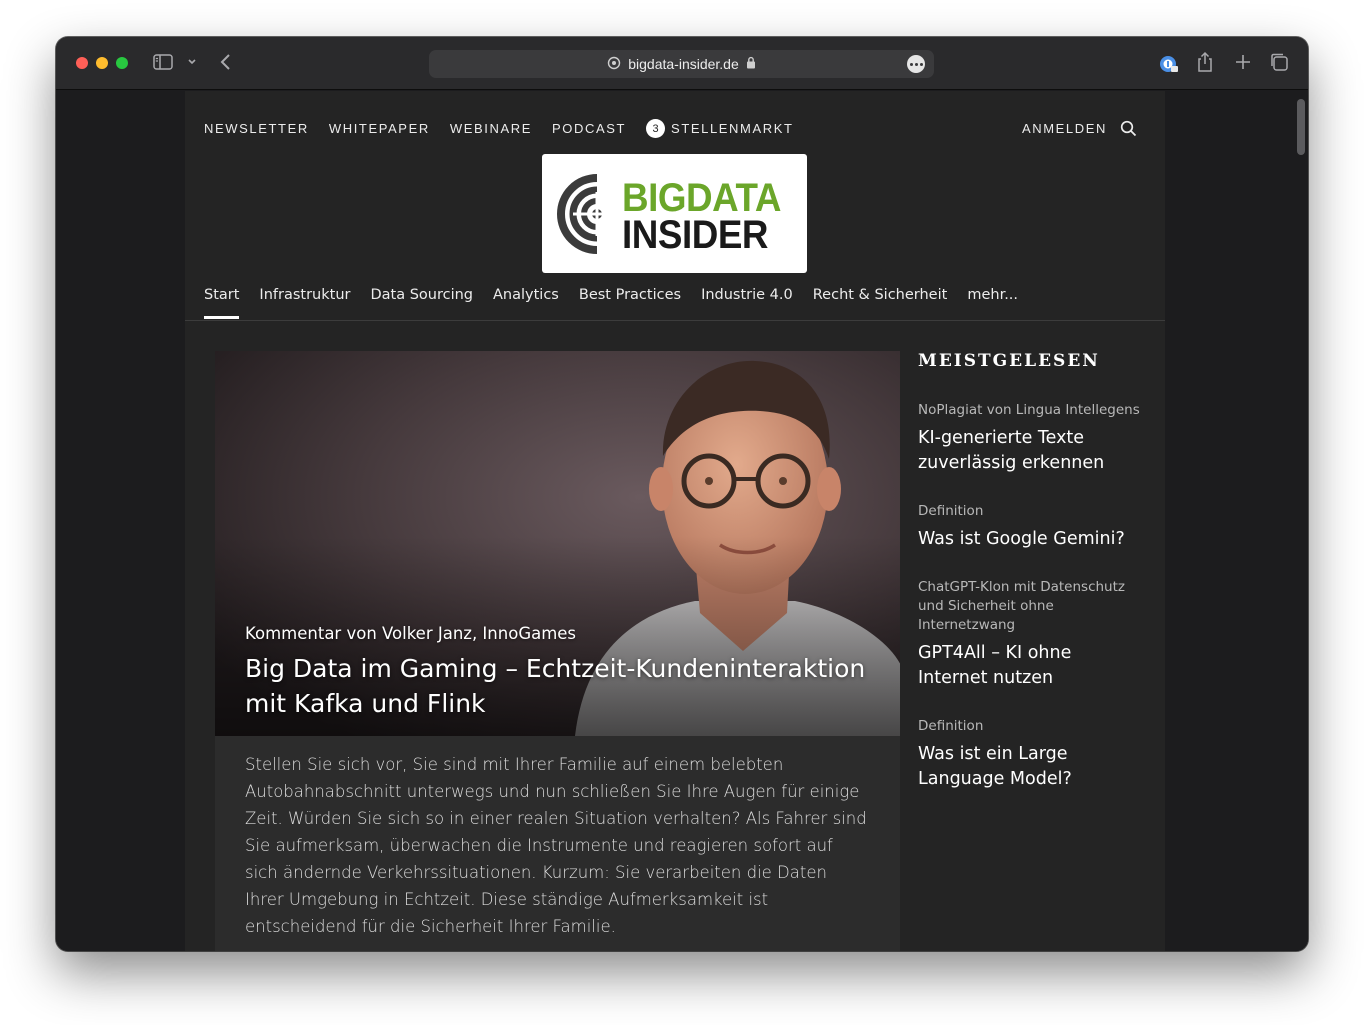 The image size is (1364, 1025). What do you see at coordinates (1128, 128) in the screenshot?
I see `search-icon` at bounding box center [1128, 128].